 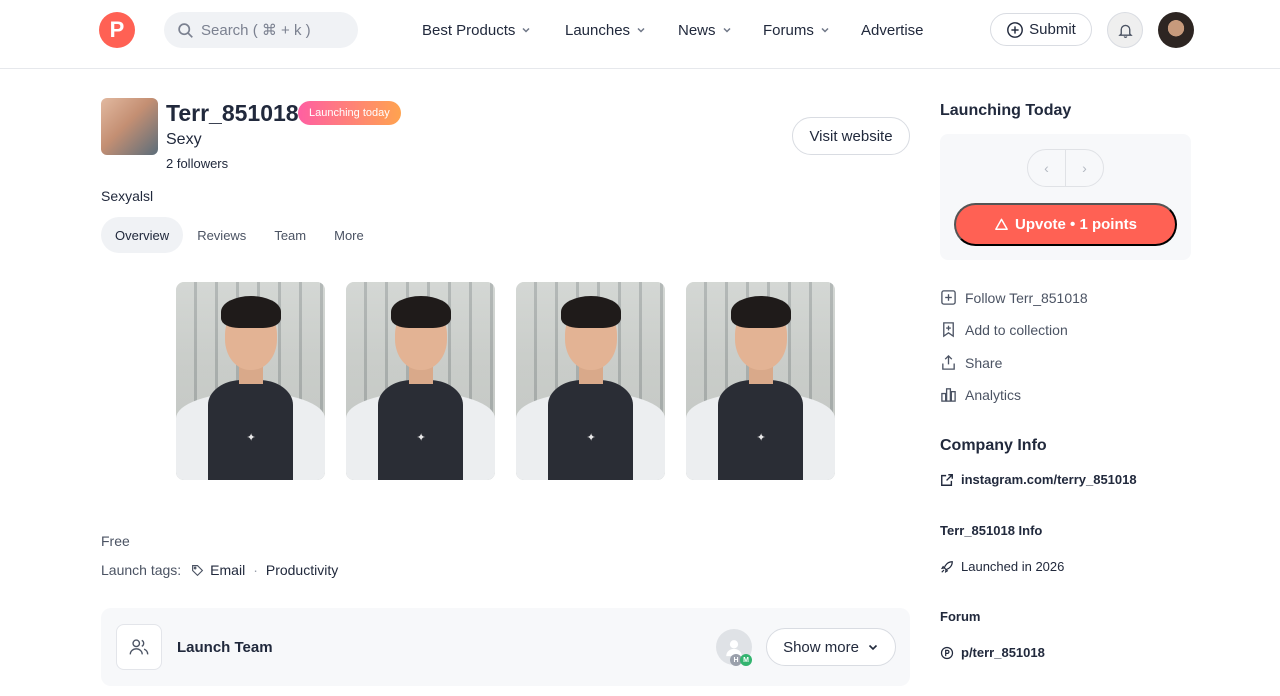 I want to click on launch-pager: ‹ ›, so click(x=1065, y=168).